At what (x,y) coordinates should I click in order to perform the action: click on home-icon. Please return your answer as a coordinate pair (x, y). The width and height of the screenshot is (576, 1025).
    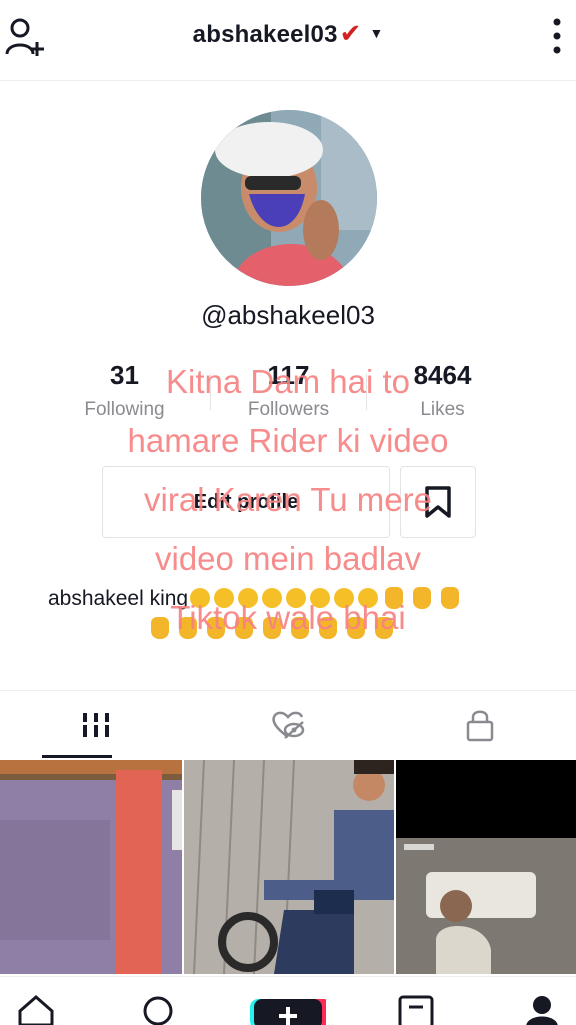
    Looking at the image, I should click on (36, 1009).